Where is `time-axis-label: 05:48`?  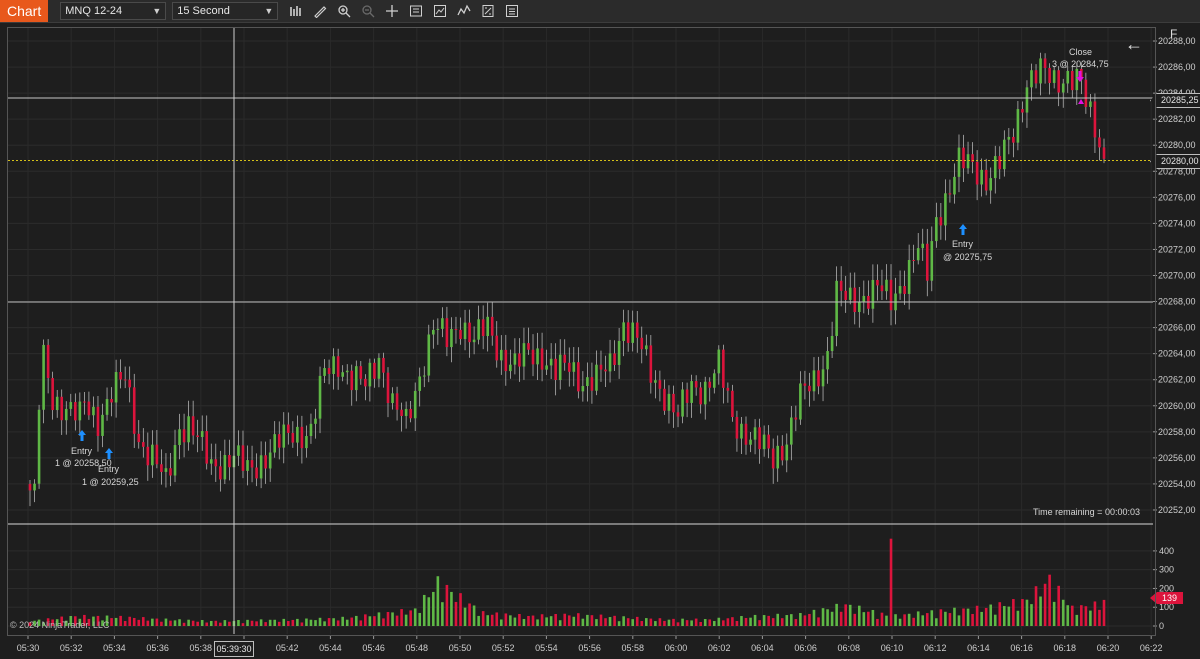
time-axis-label: 05:48 is located at coordinates (417, 648).